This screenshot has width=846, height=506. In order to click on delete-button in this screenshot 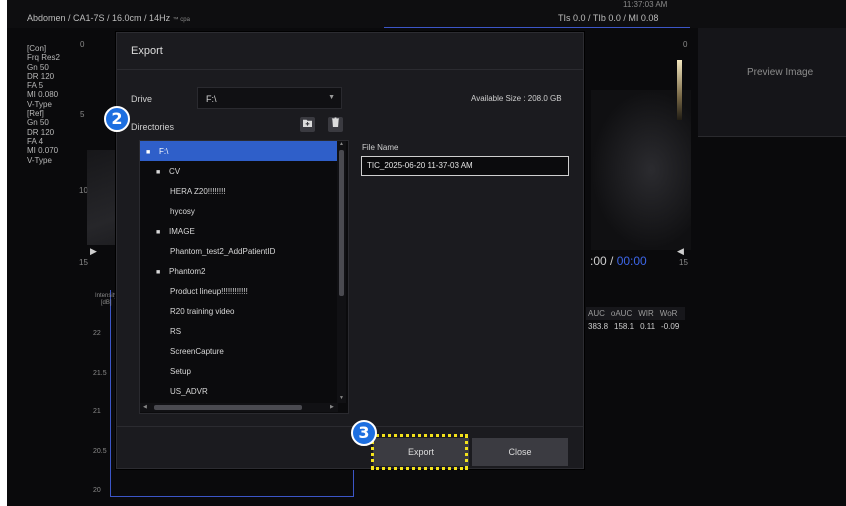, I will do `click(335, 124)`.